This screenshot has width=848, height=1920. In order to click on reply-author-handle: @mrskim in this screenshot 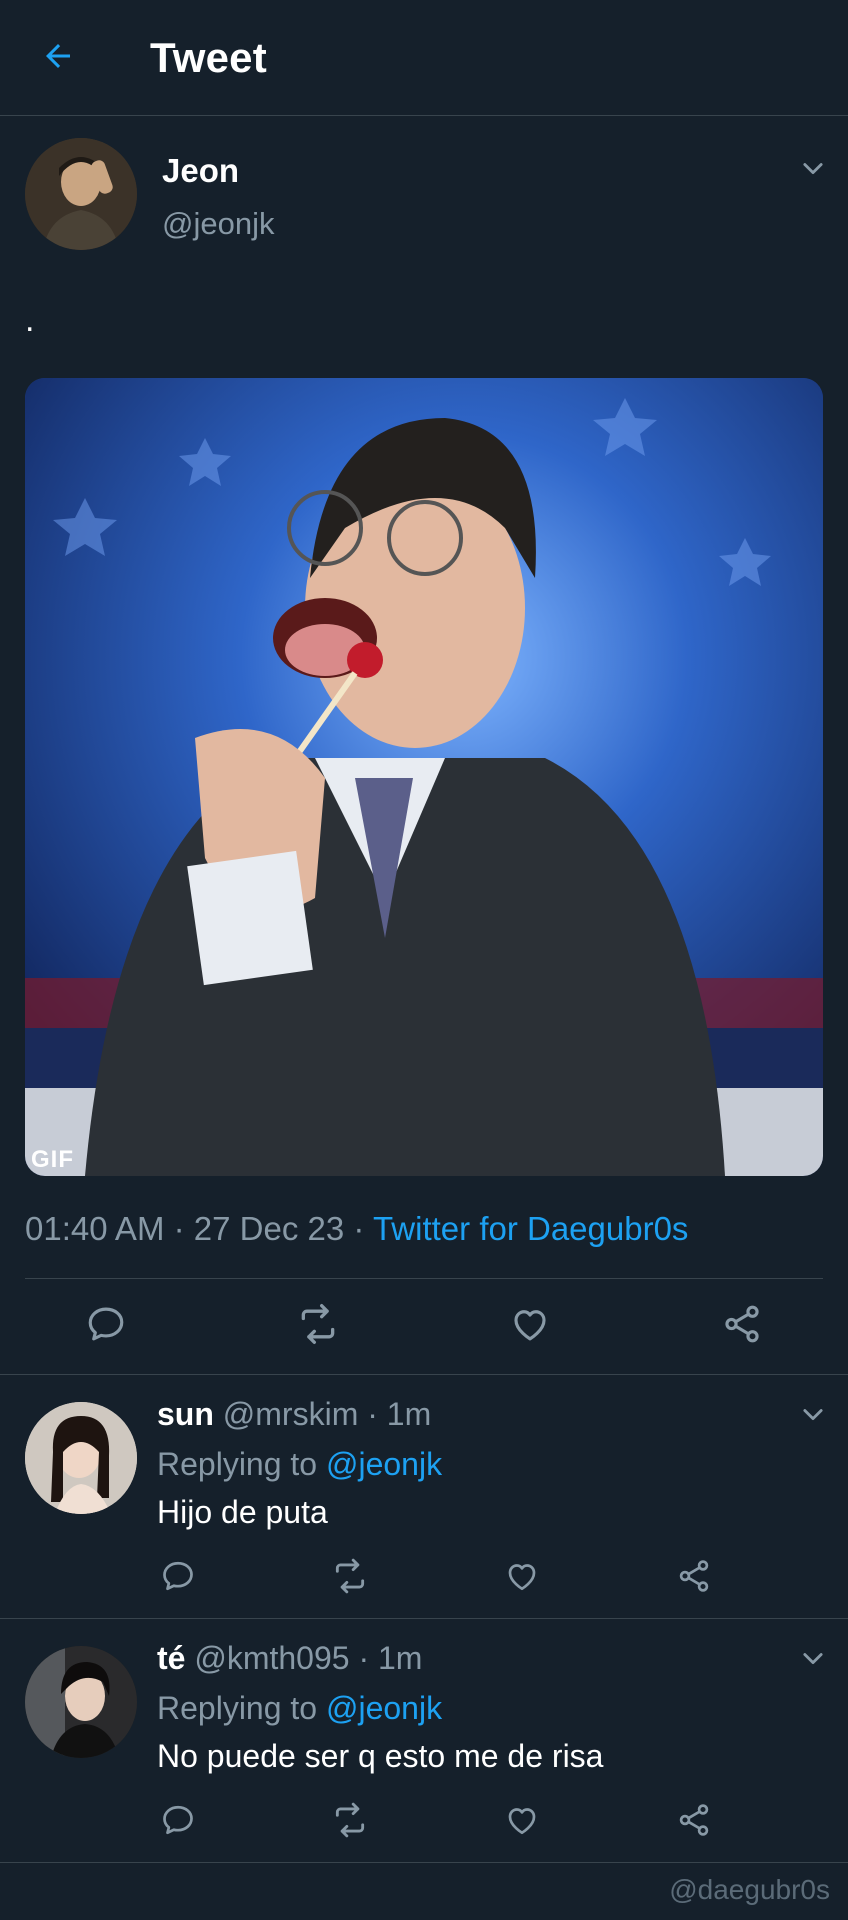, I will do `click(291, 1414)`.